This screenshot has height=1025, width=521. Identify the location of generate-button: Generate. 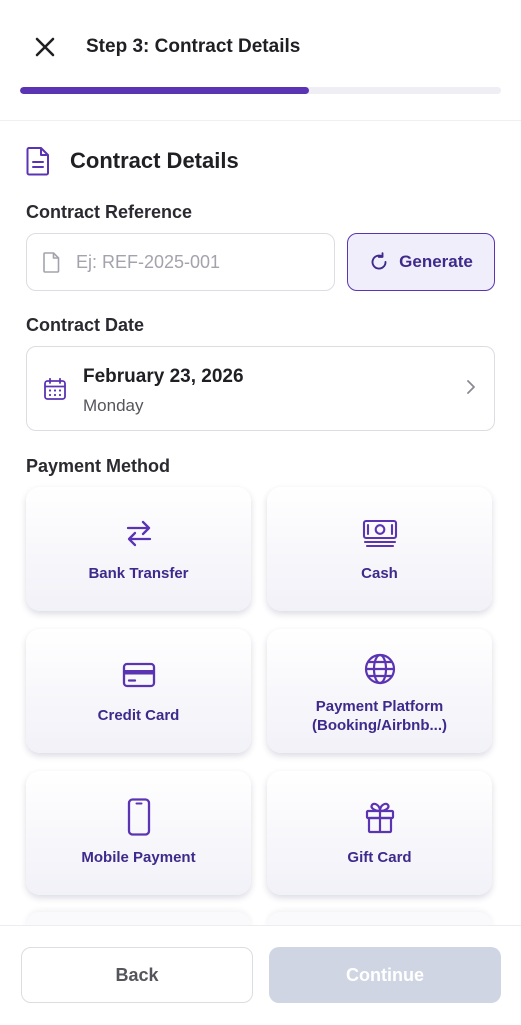
(421, 262).